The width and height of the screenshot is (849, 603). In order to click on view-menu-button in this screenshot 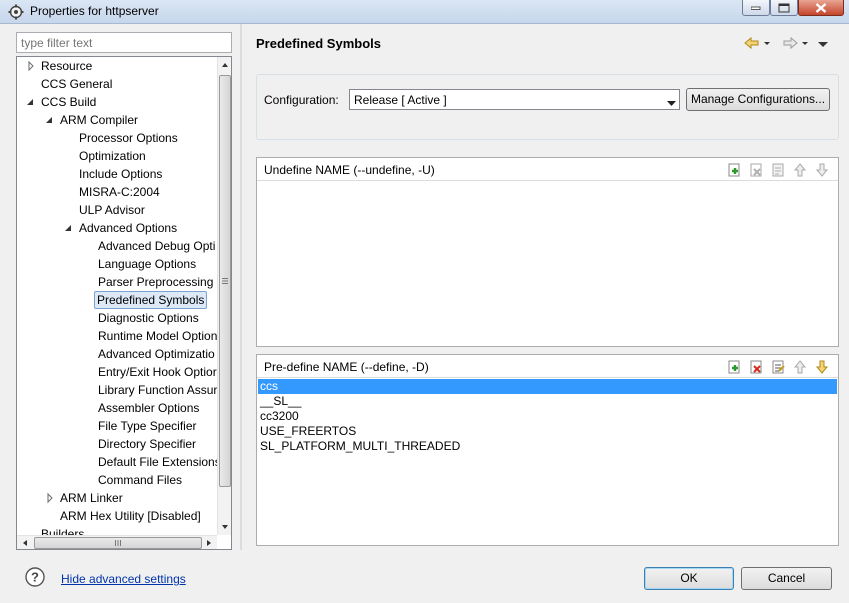, I will do `click(823, 44)`.